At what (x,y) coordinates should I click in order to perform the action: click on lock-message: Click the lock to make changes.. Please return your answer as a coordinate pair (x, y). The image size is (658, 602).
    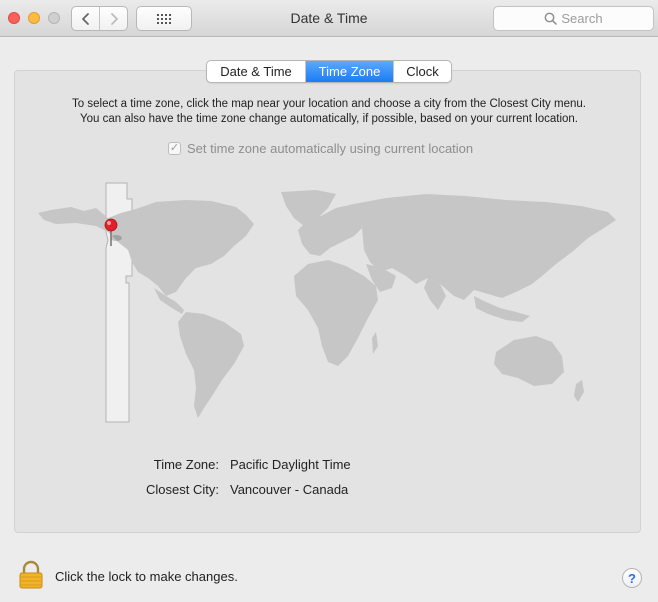
    Looking at the image, I should click on (146, 576).